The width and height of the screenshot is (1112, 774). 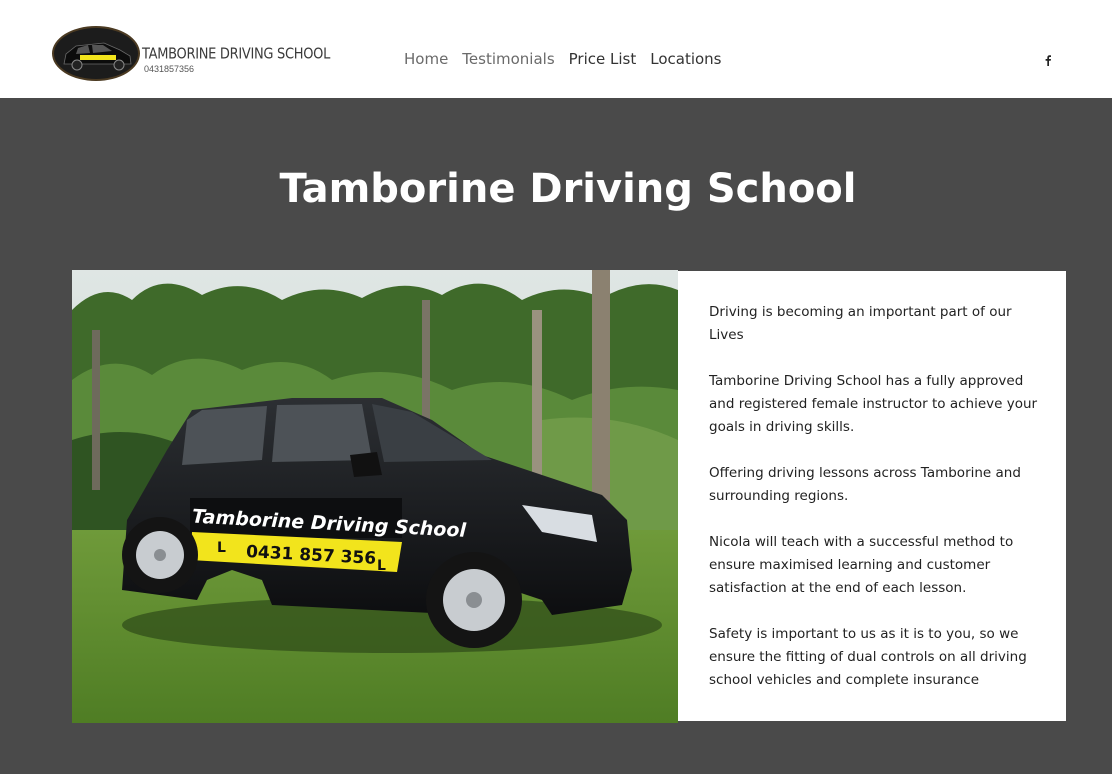 I want to click on car-signage-l-rear: L, so click(x=381, y=566).